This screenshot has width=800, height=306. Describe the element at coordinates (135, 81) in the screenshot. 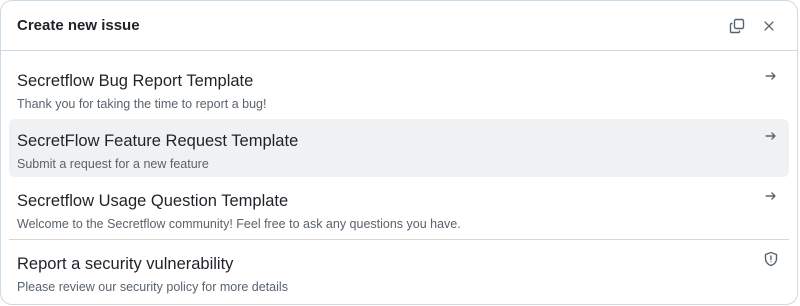

I see `template-title: Secretflow Bug Report Template` at that location.